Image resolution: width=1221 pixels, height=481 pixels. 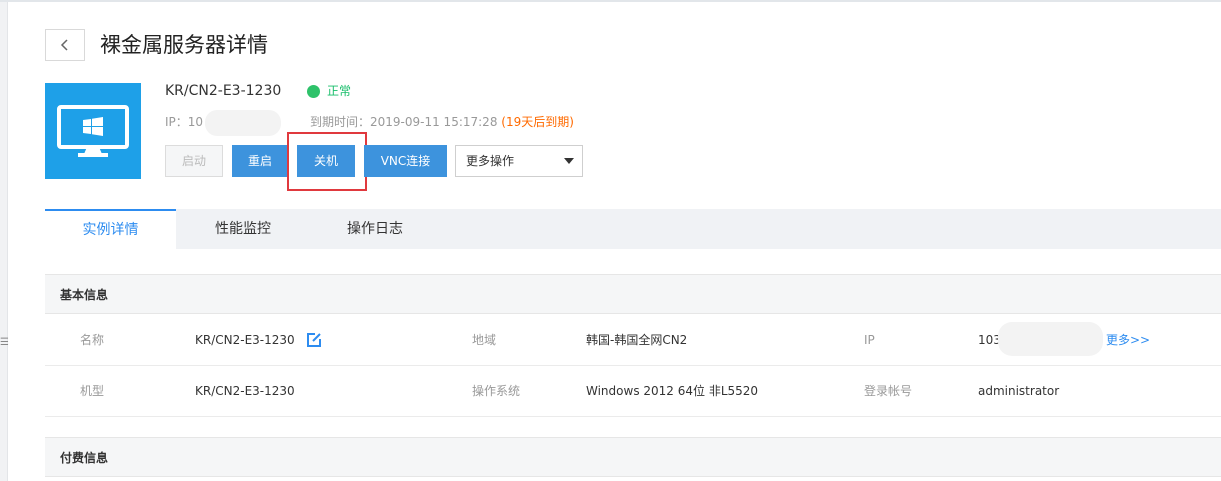 I want to click on restart-button: 重启, so click(x=260, y=161).